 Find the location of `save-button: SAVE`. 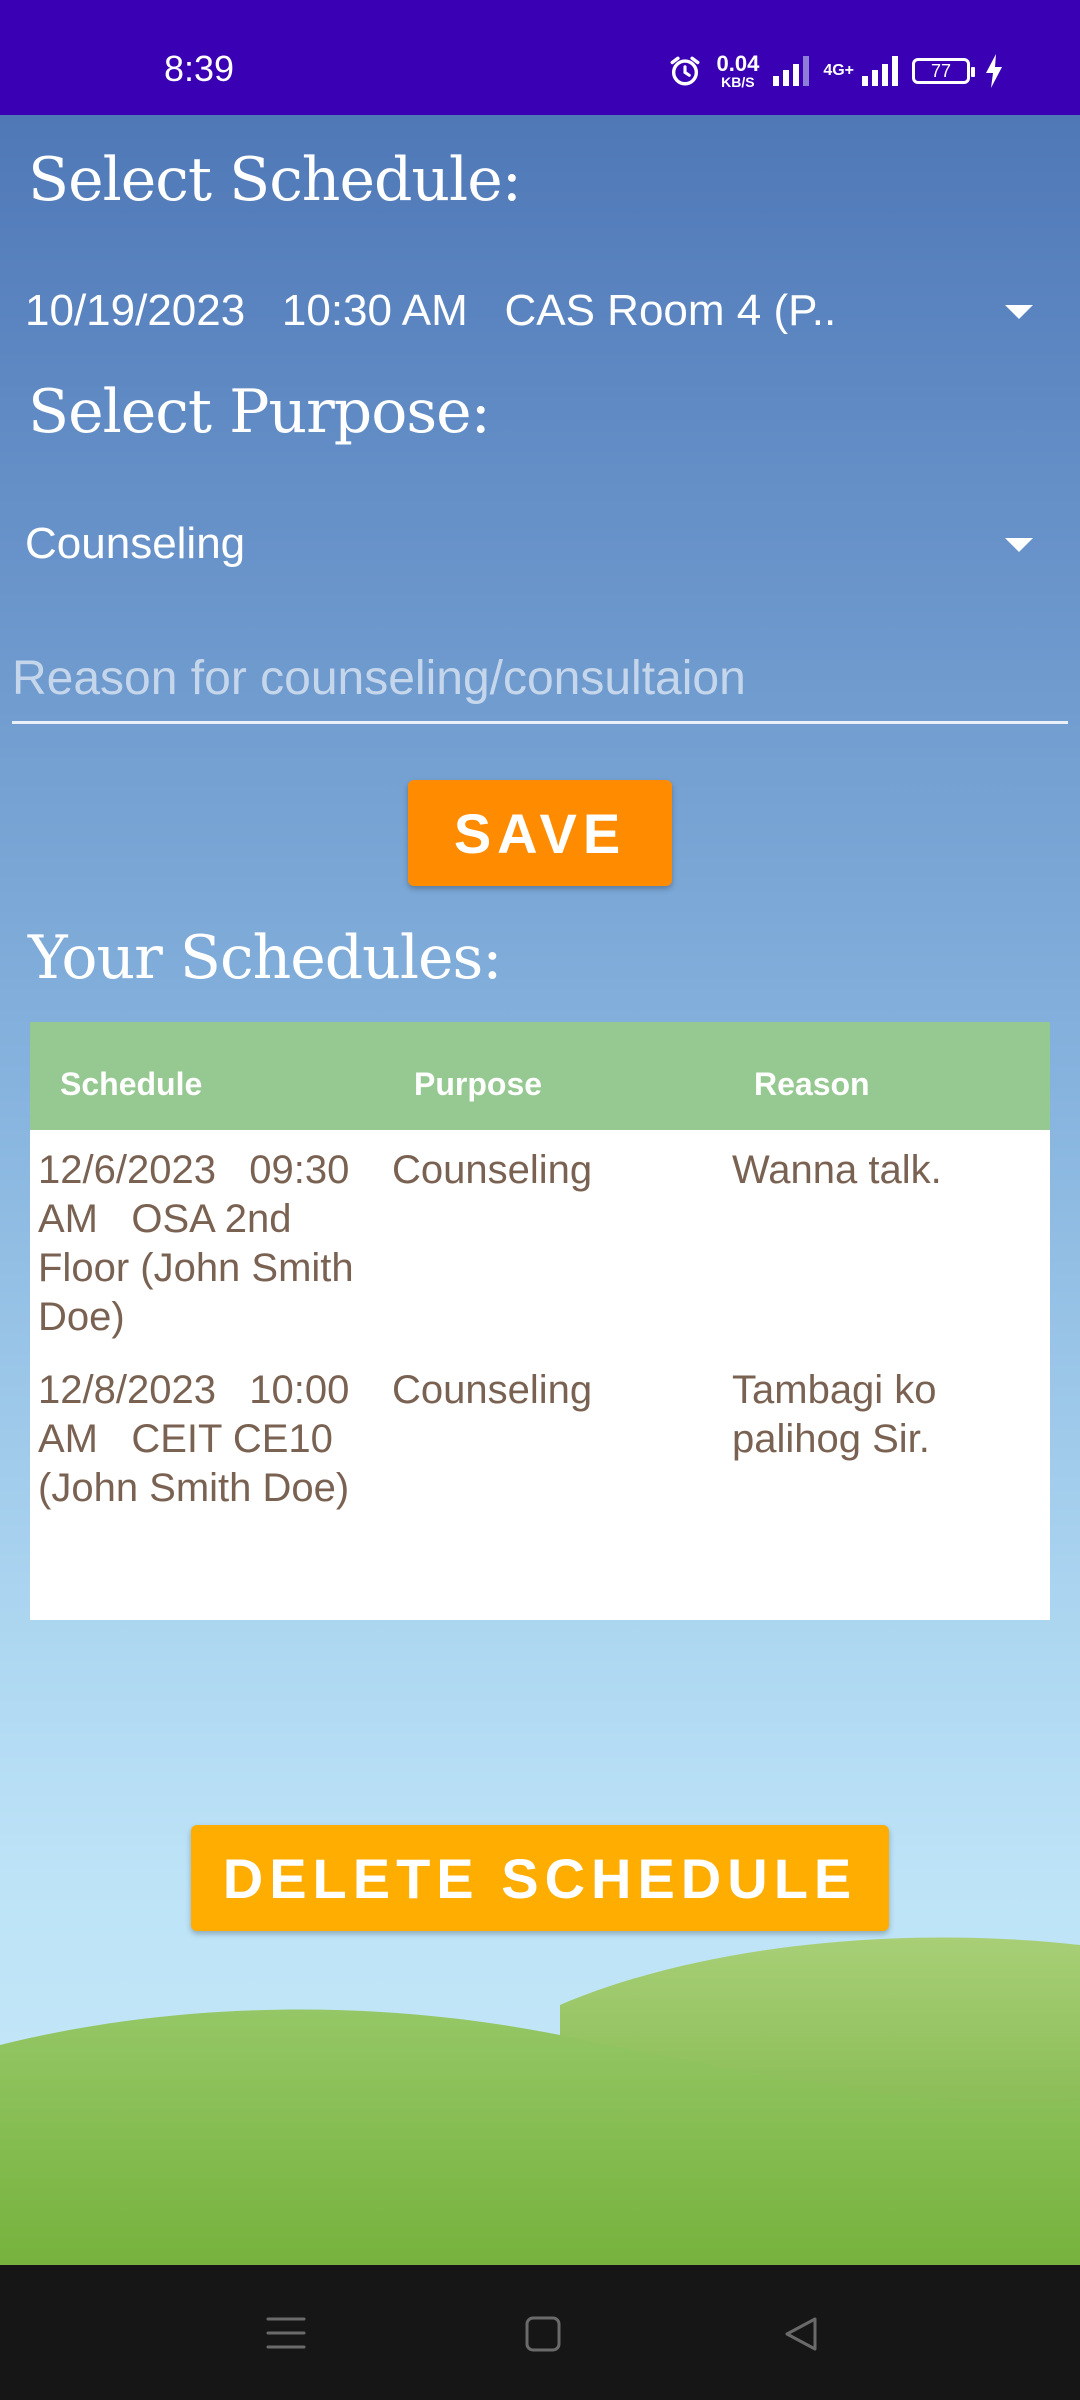

save-button: SAVE is located at coordinates (540, 833).